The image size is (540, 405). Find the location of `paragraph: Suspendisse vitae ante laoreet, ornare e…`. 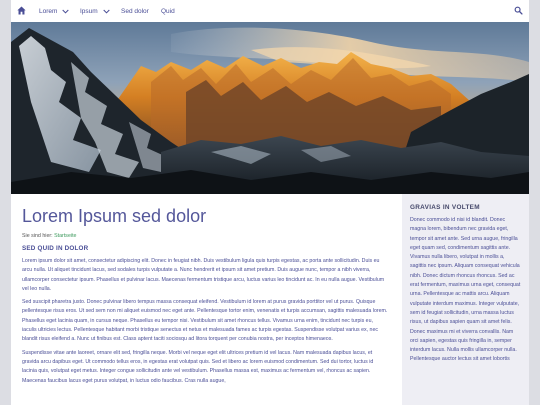

paragraph: Suspendisse vitae ante laoreet, ornare e… is located at coordinates (198, 366).